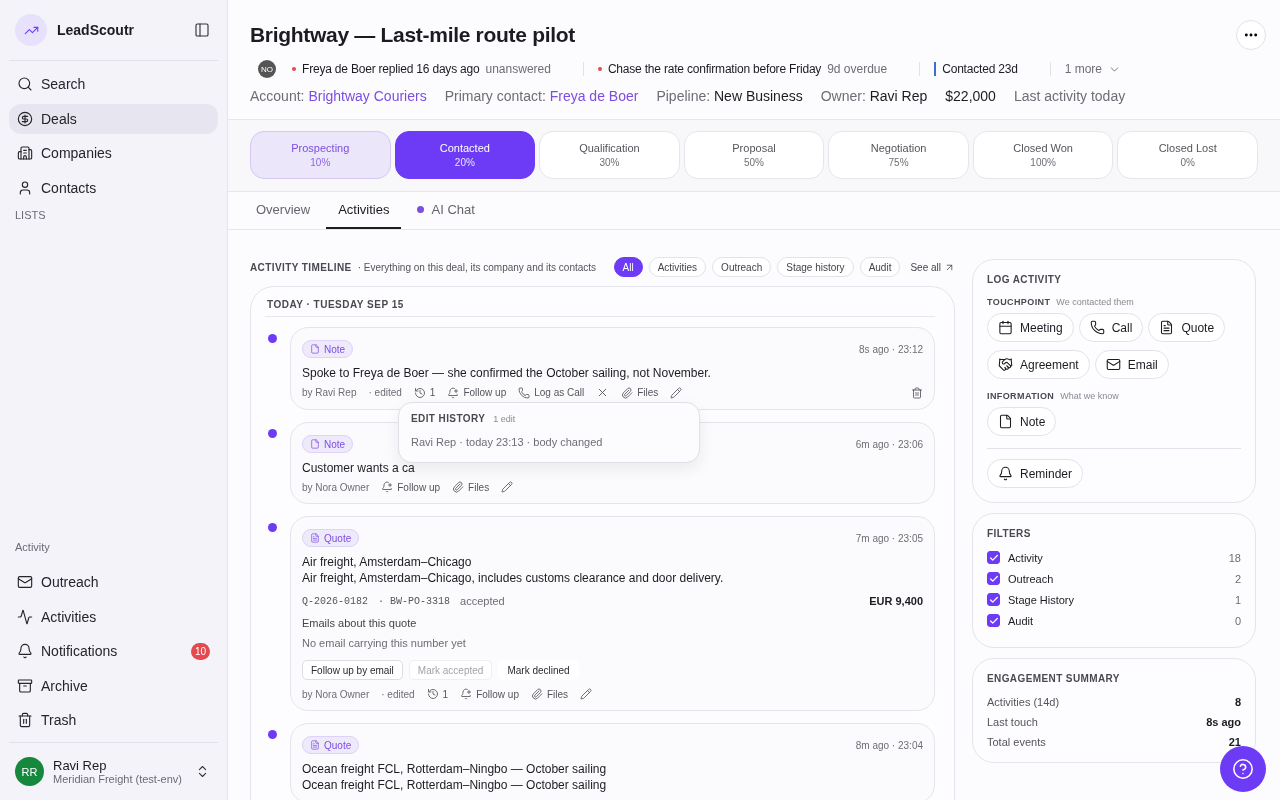 The width and height of the screenshot is (1280, 800). Describe the element at coordinates (551, 392) in the screenshot. I see `log-as-call-button: Log as Call` at that location.